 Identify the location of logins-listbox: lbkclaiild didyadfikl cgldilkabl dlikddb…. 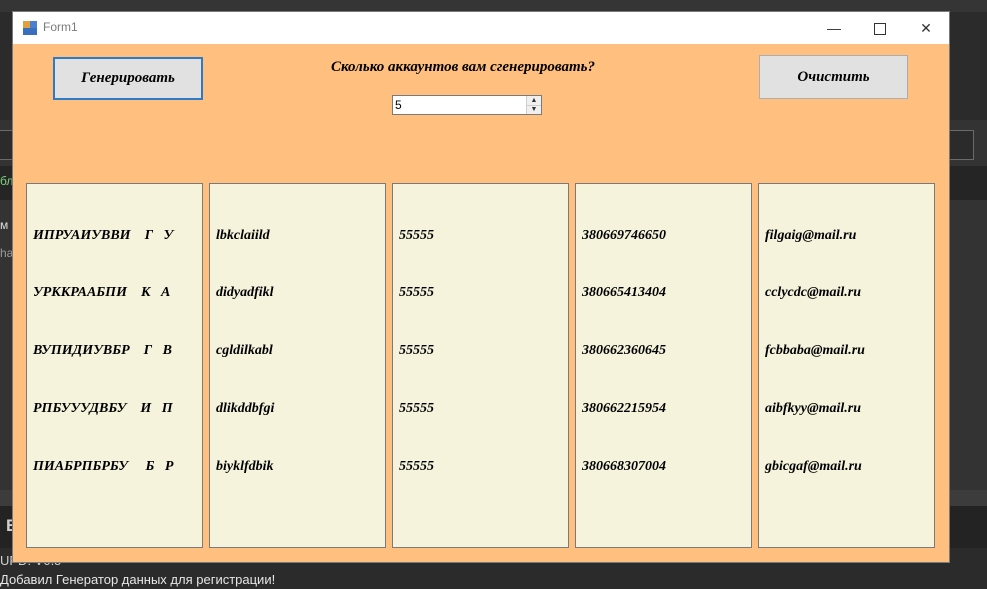
(297, 365).